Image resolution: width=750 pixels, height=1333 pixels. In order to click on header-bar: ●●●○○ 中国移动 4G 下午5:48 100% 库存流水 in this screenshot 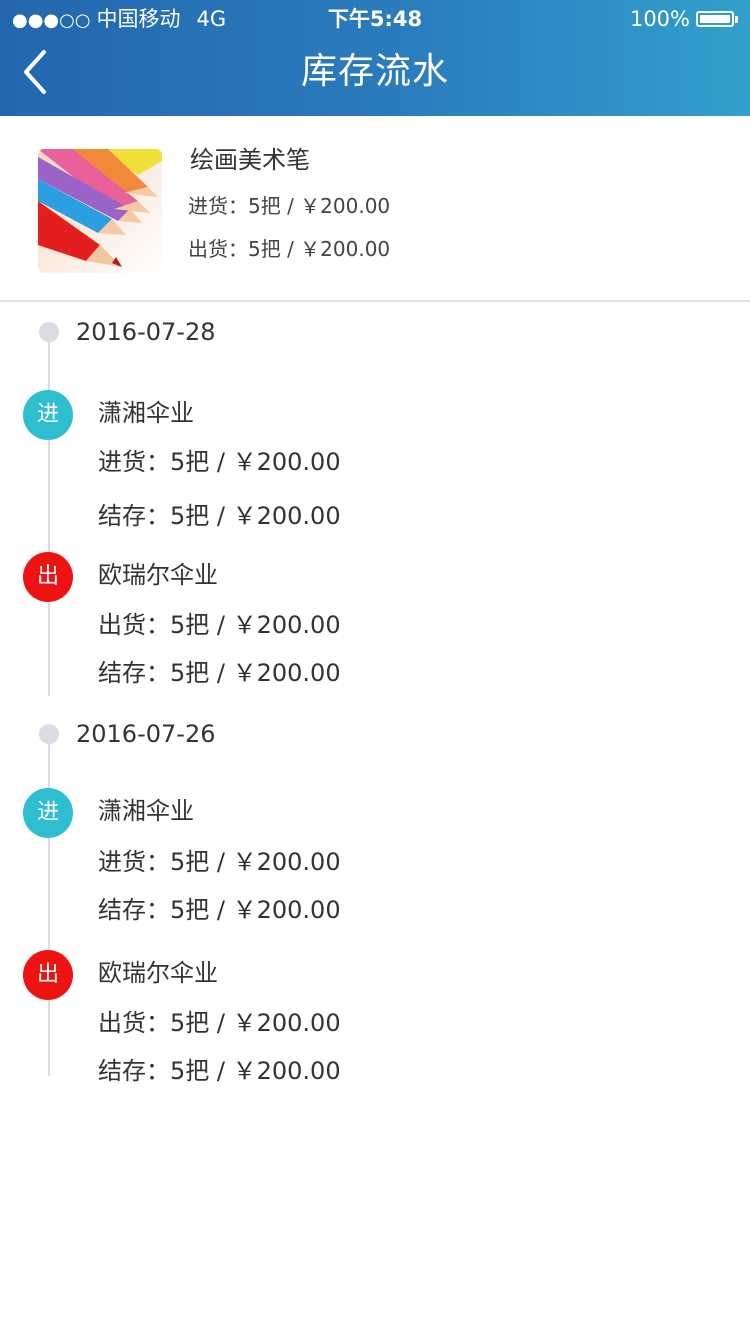, I will do `click(375, 58)`.